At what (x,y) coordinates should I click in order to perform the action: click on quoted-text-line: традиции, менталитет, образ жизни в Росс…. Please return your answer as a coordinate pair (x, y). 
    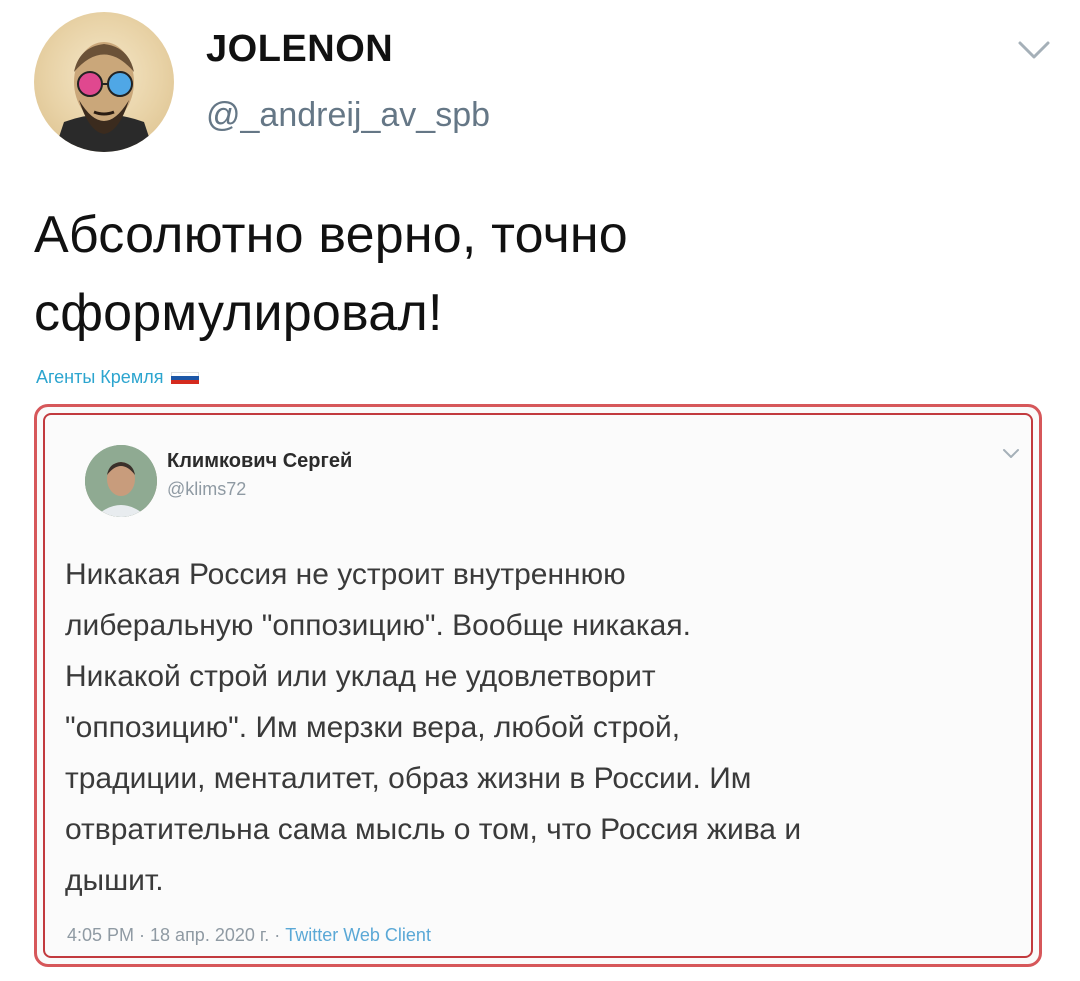
    Looking at the image, I should click on (408, 778).